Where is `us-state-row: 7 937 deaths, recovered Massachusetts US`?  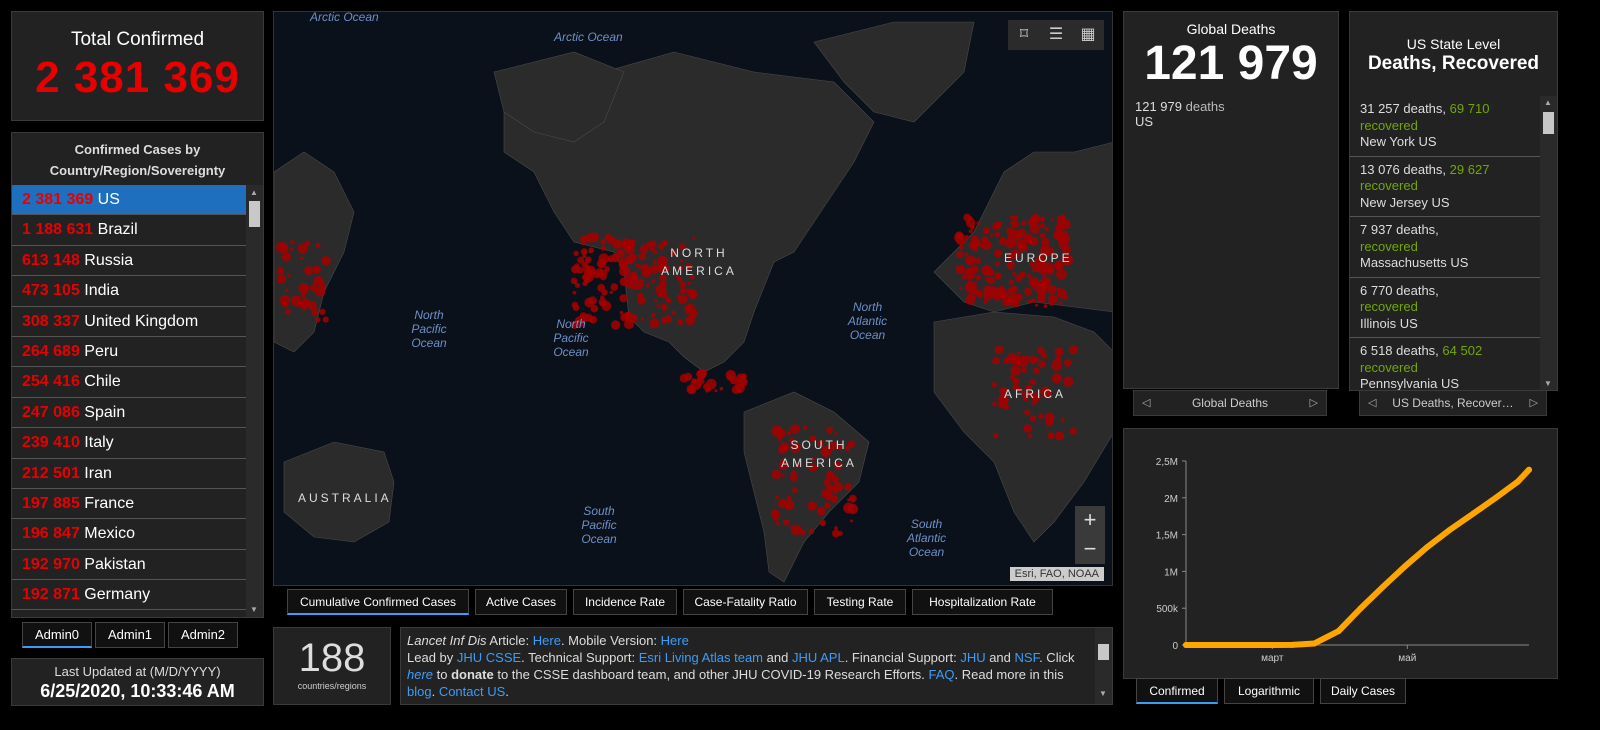 us-state-row: 7 937 deaths, recovered Massachusetts US is located at coordinates (1446, 247).